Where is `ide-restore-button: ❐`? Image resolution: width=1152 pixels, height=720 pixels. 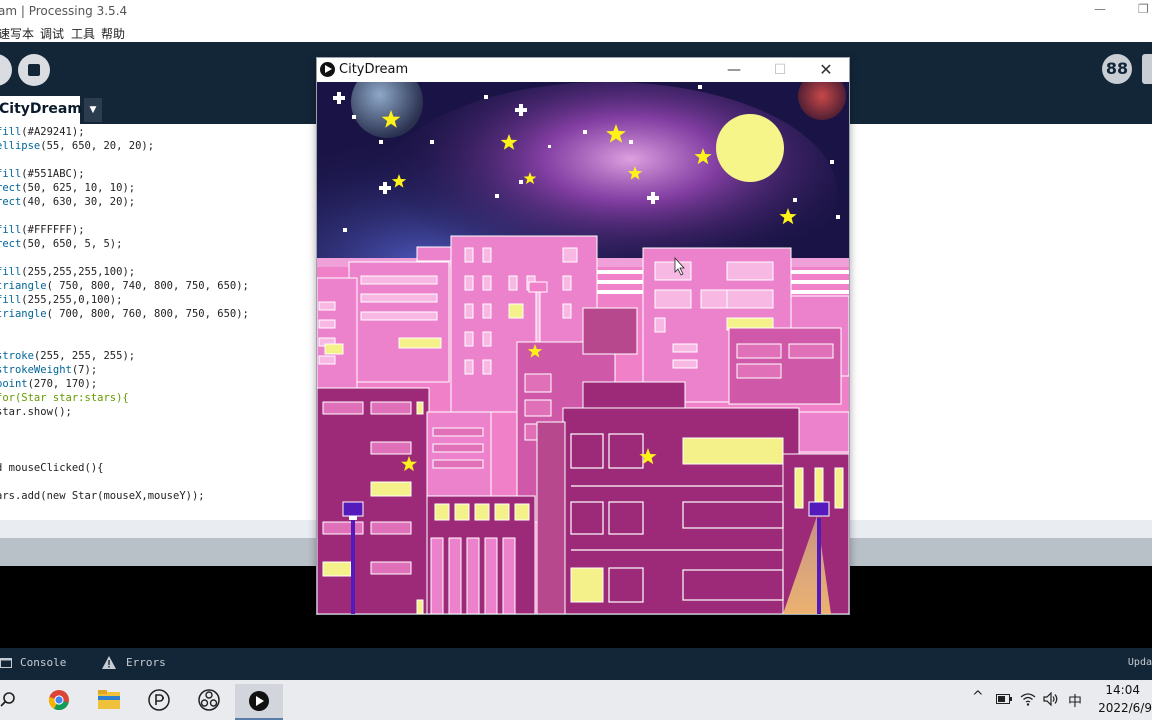
ide-restore-button: ❐ is located at coordinates (1143, 9).